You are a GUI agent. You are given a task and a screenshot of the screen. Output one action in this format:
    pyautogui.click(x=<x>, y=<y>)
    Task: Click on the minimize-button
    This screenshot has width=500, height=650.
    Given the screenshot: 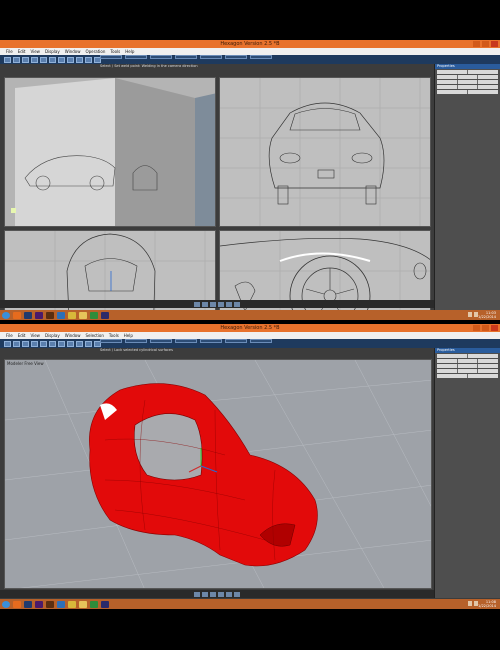 What is the action you would take?
    pyautogui.click(x=476, y=44)
    